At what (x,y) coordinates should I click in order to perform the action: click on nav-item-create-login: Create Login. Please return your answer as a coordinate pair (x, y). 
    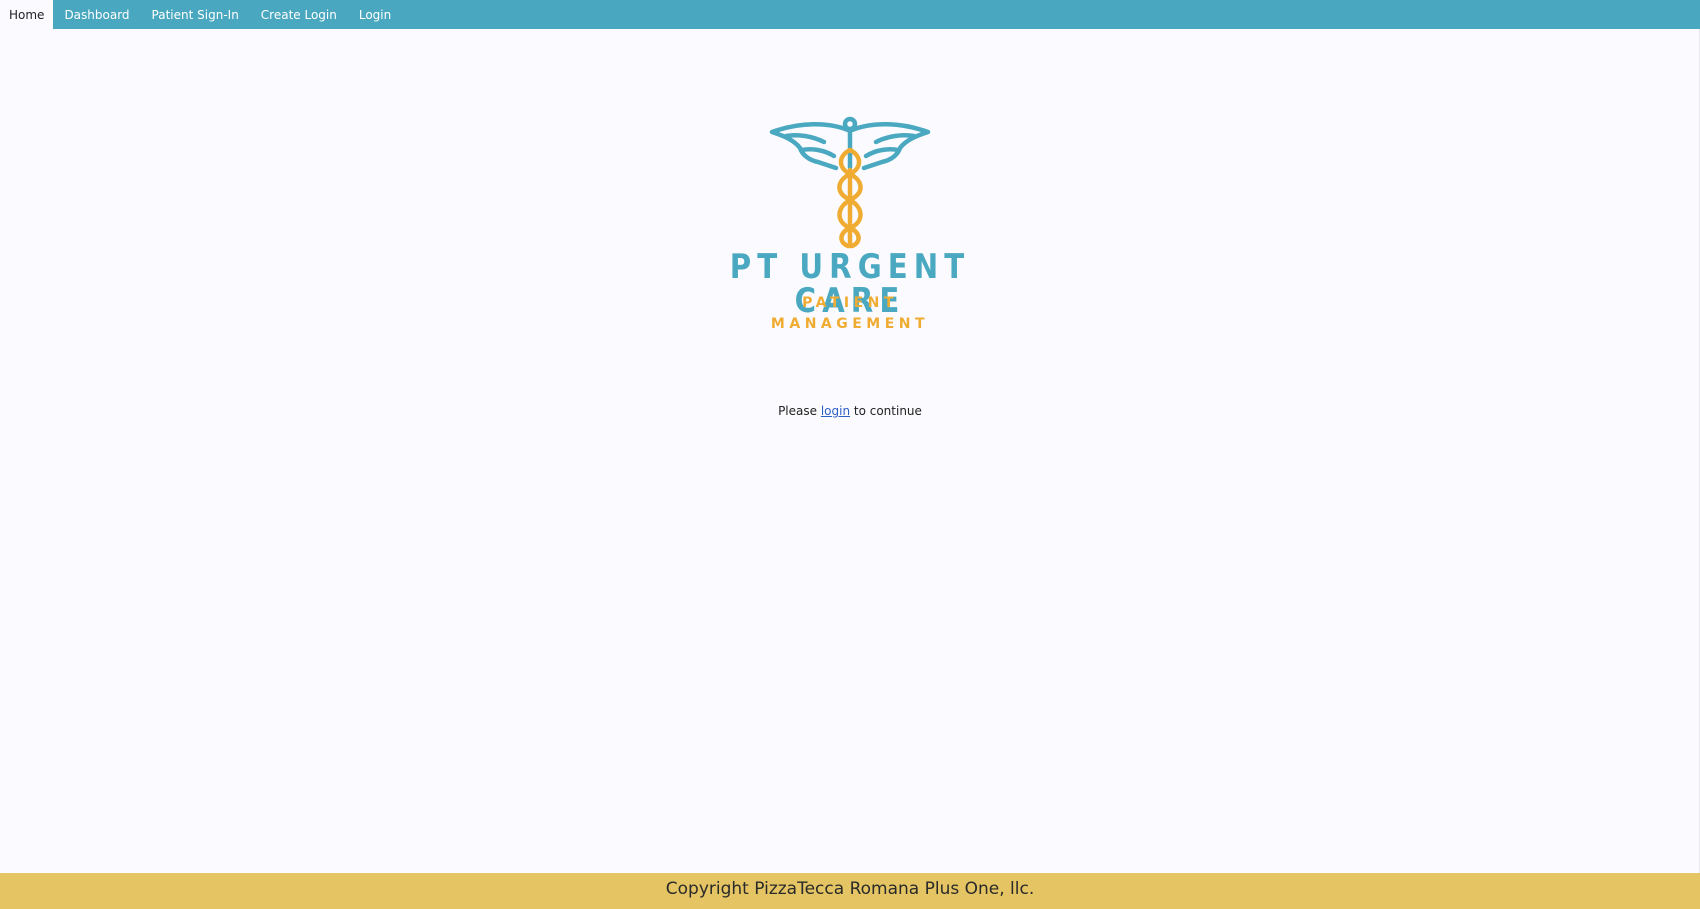
    Looking at the image, I should click on (299, 14).